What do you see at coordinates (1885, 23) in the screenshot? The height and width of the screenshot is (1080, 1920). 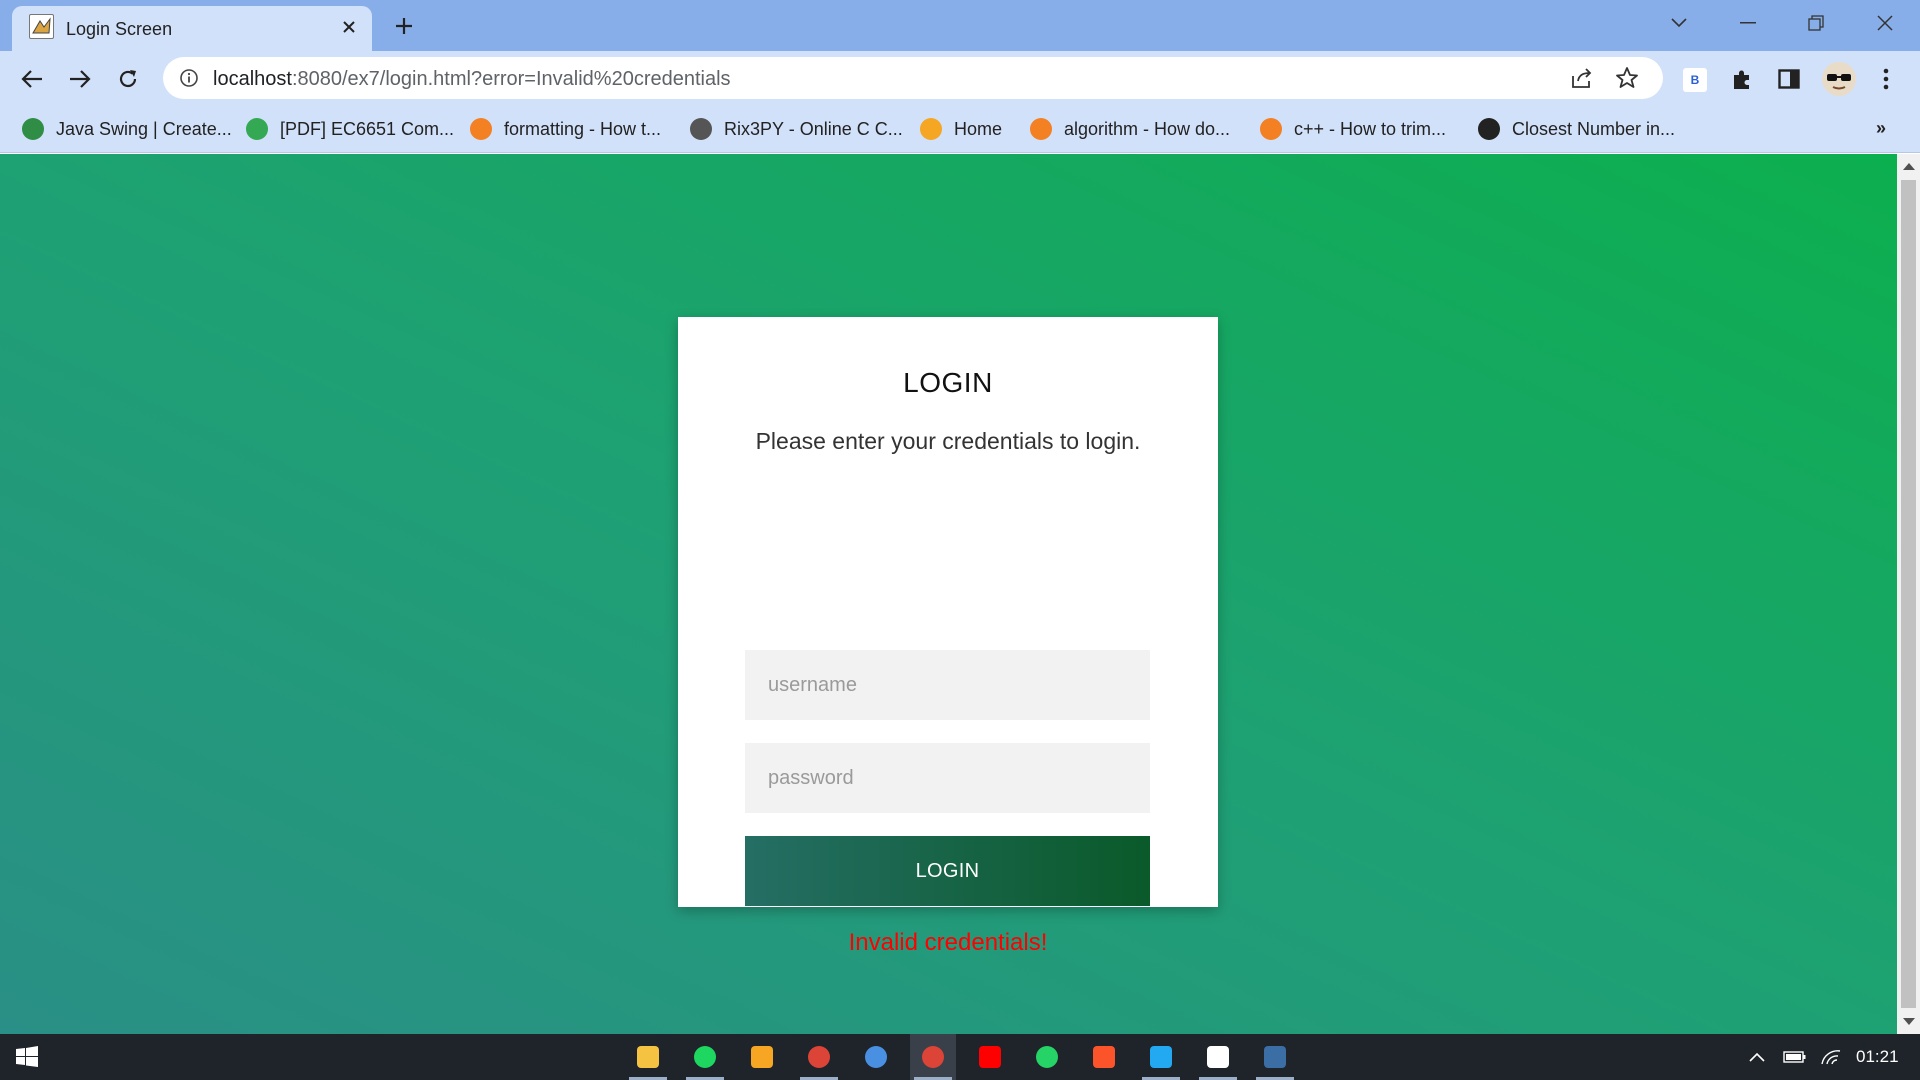 I see `close-window-icon` at bounding box center [1885, 23].